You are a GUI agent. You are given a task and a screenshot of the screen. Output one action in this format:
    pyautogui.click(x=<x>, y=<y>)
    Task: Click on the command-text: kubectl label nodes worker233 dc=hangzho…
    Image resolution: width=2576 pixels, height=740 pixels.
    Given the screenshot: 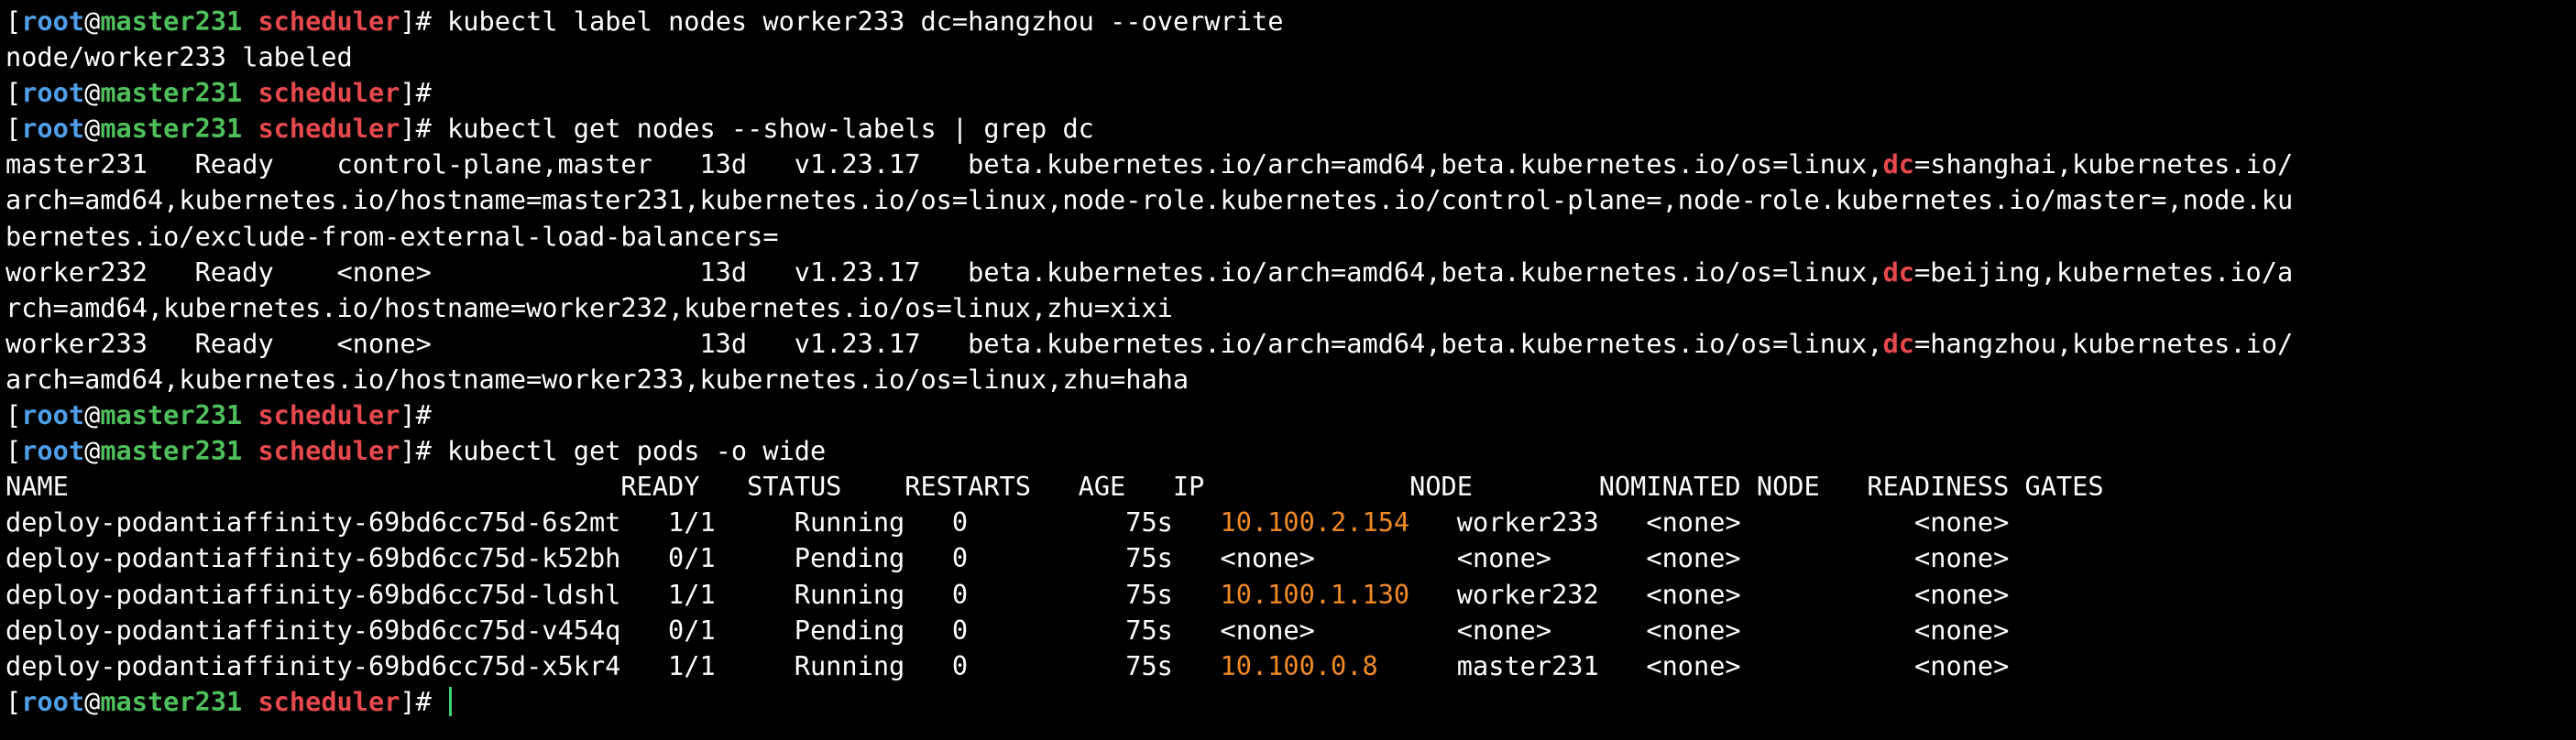 What is the action you would take?
    pyautogui.click(x=857, y=21)
    